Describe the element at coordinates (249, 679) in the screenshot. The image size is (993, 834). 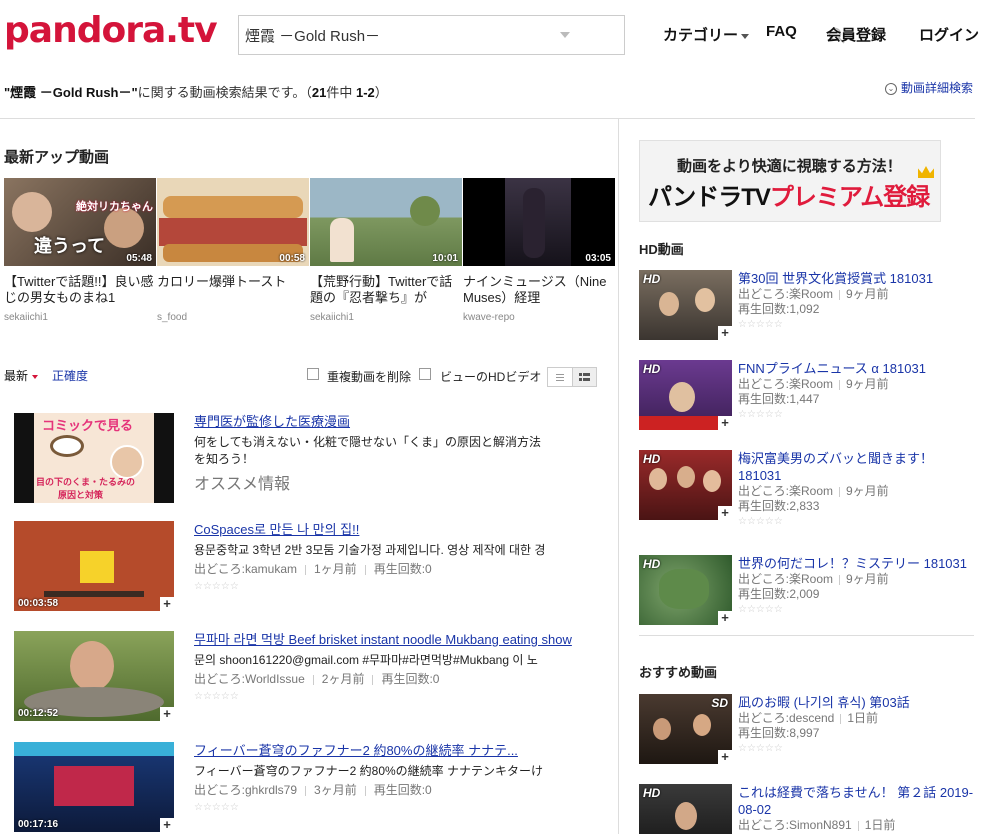
I see `source-label: 出どころ:WorldIssue` at that location.